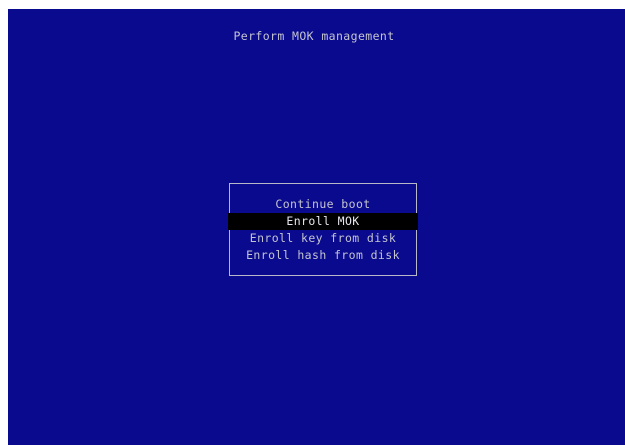  Describe the element at coordinates (323, 255) in the screenshot. I see `menu-item-enroll-hash-from-disk: Enroll hash from disk` at that location.